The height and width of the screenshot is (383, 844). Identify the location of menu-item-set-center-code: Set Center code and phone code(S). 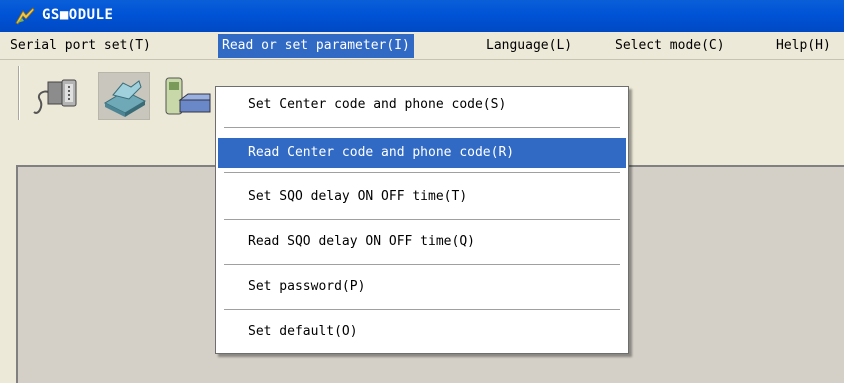
(422, 105).